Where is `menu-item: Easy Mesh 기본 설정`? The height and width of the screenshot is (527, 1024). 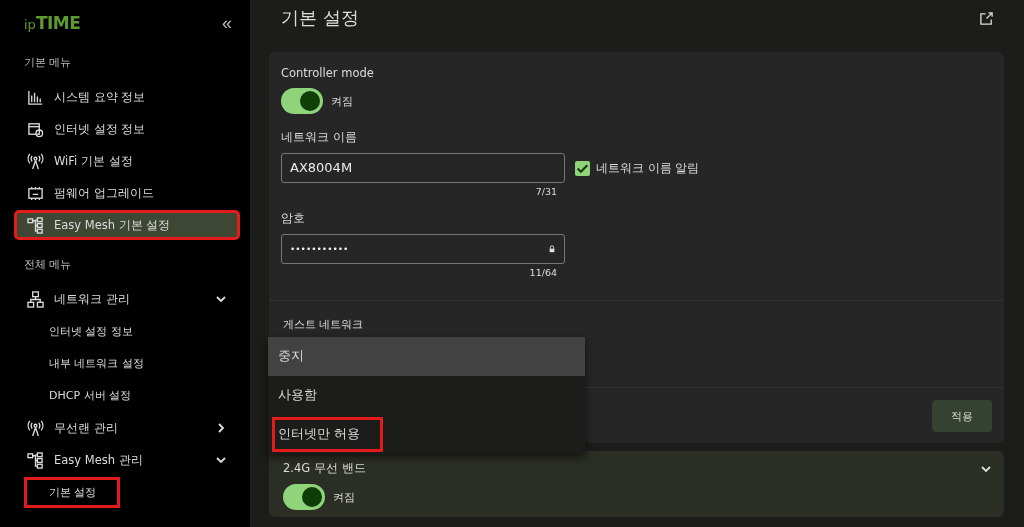 menu-item: Easy Mesh 기본 설정 is located at coordinates (127, 225).